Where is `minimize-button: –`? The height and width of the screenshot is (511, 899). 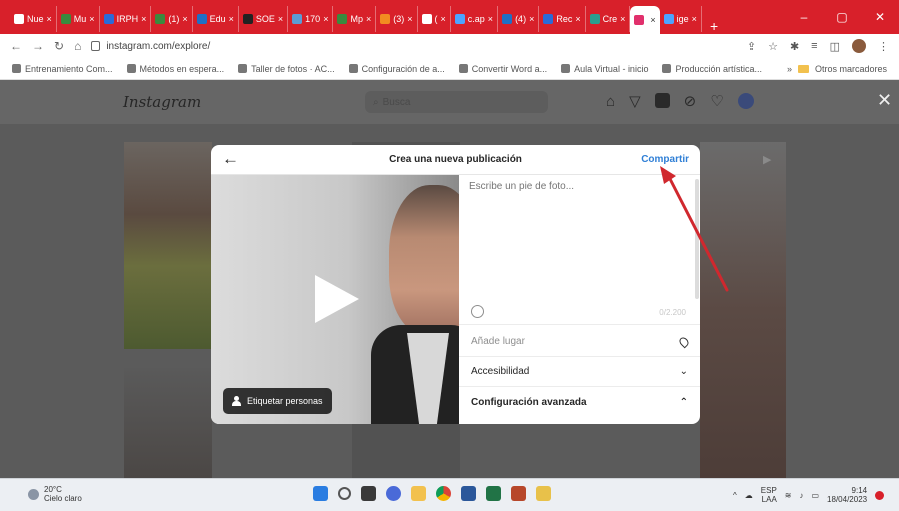 minimize-button: – is located at coordinates (804, 17).